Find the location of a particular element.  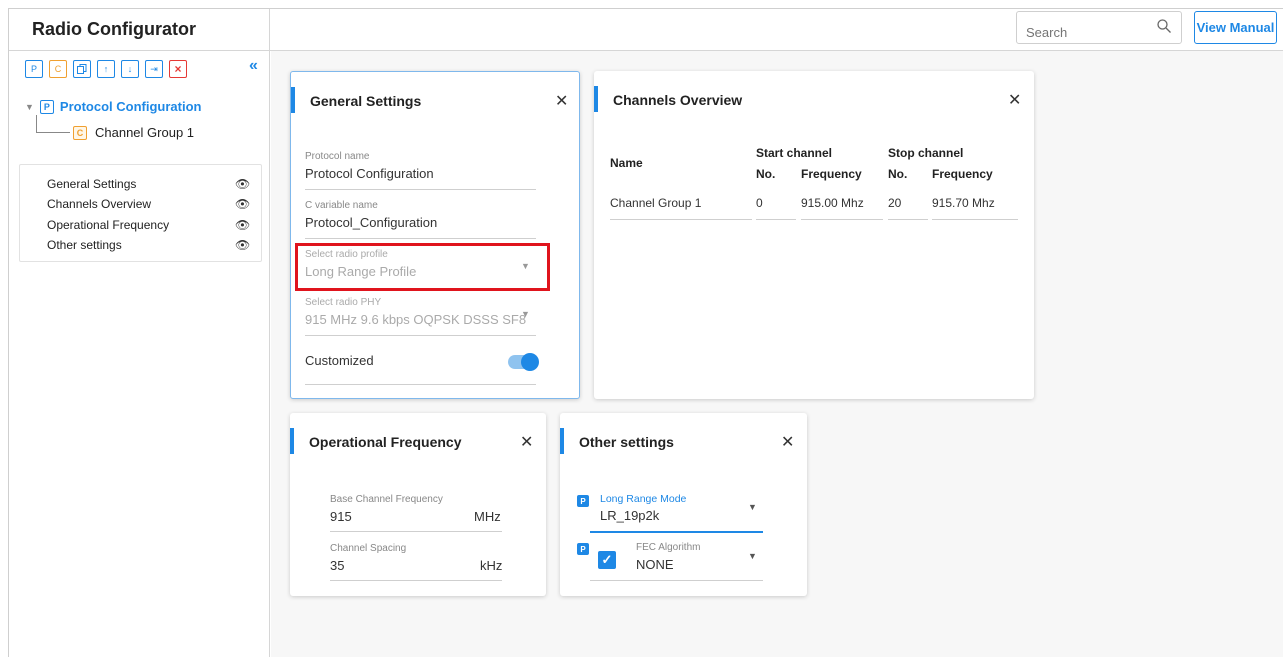

column-header-stop-no: No. is located at coordinates (898, 174).